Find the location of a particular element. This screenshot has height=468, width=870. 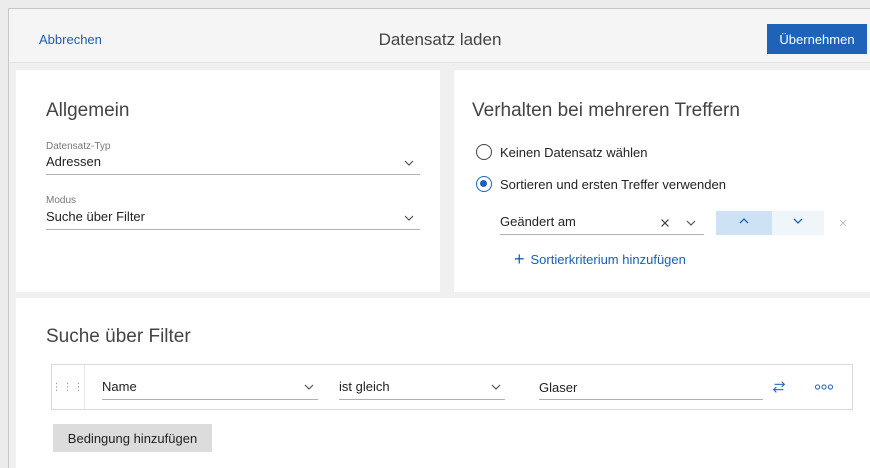

radio-no-record-label: Keinen Datensatz wählen is located at coordinates (574, 152).